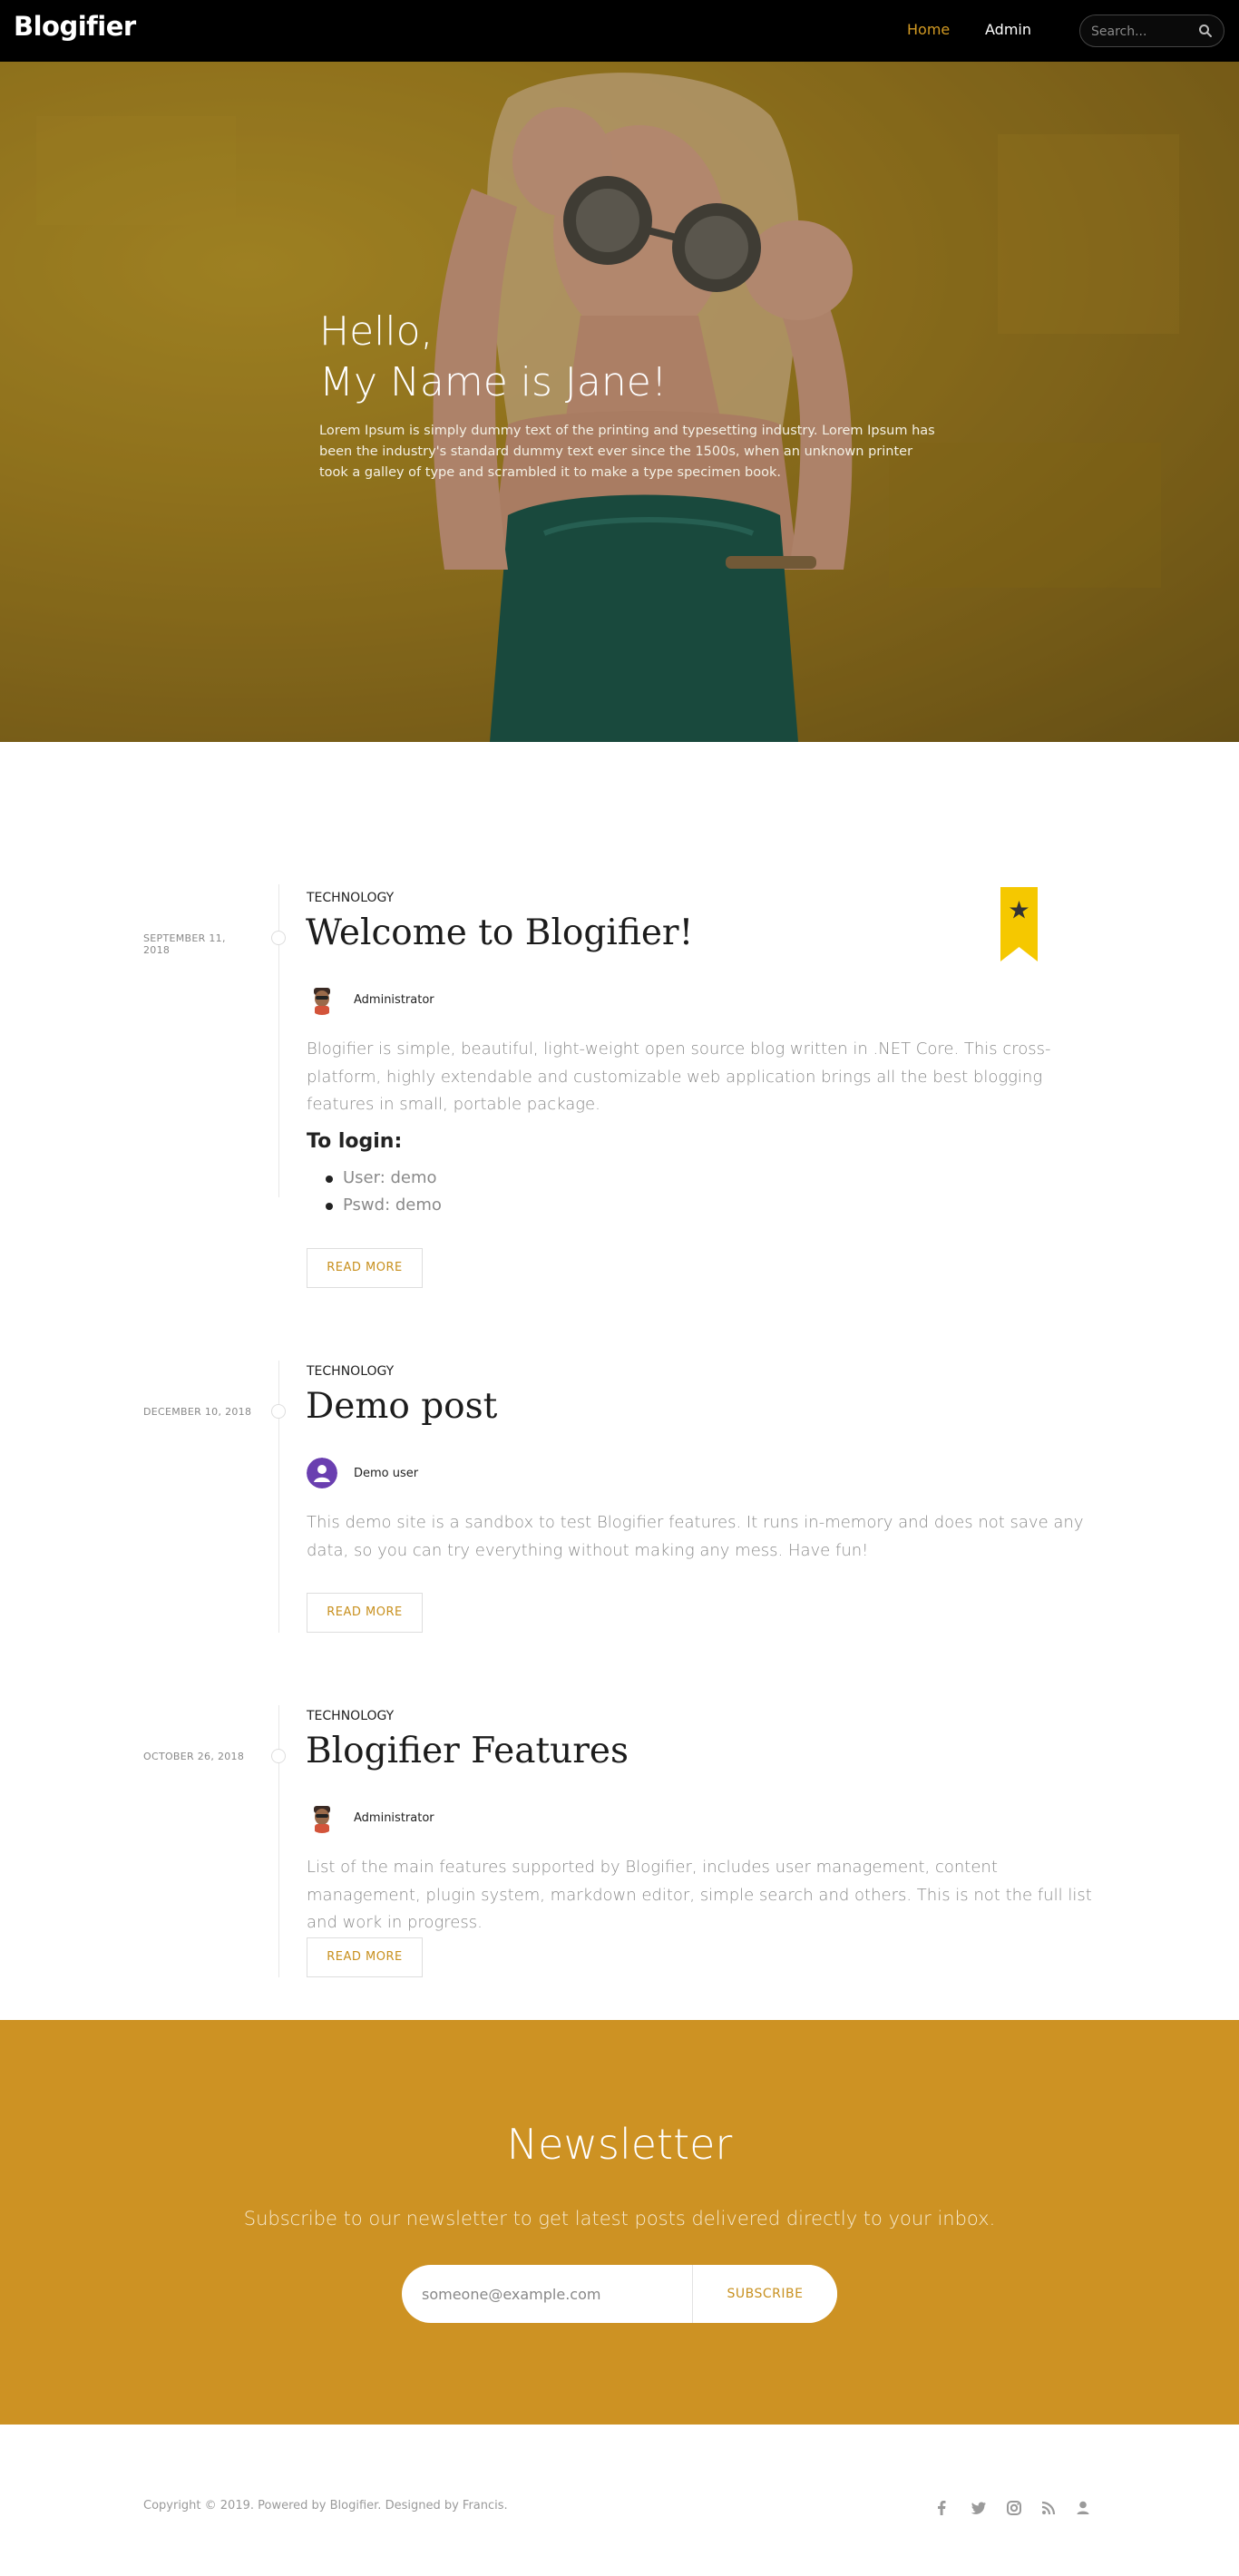 The image size is (1239, 2576). I want to click on top-navbar: Blogifier Home Admin, so click(619, 31).